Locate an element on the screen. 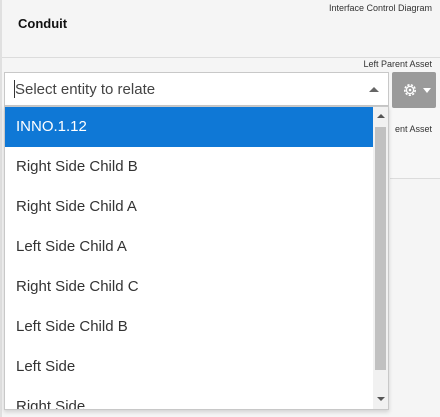  list-item: Left Side Child A is located at coordinates (189, 247).